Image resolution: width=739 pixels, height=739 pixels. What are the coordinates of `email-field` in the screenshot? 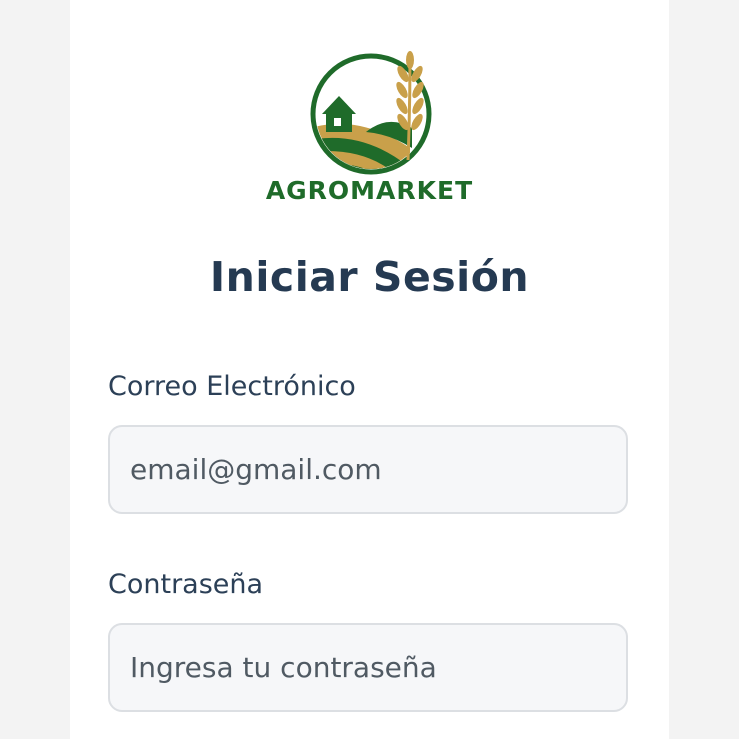 It's located at (368, 469).